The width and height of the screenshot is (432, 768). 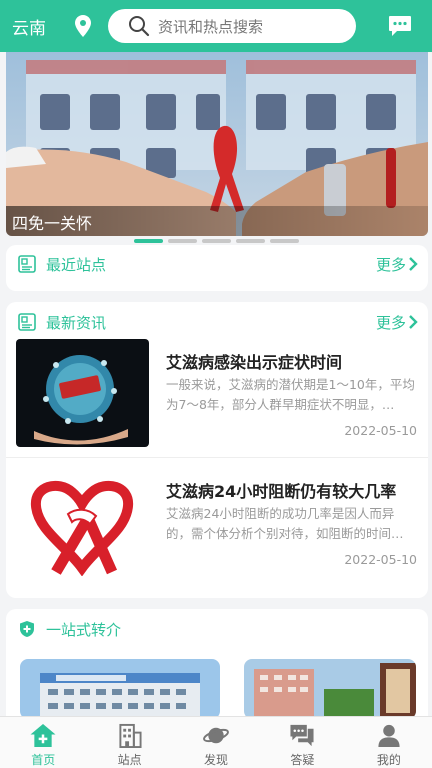 What do you see at coordinates (130, 735) in the screenshot?
I see `building-icon` at bounding box center [130, 735].